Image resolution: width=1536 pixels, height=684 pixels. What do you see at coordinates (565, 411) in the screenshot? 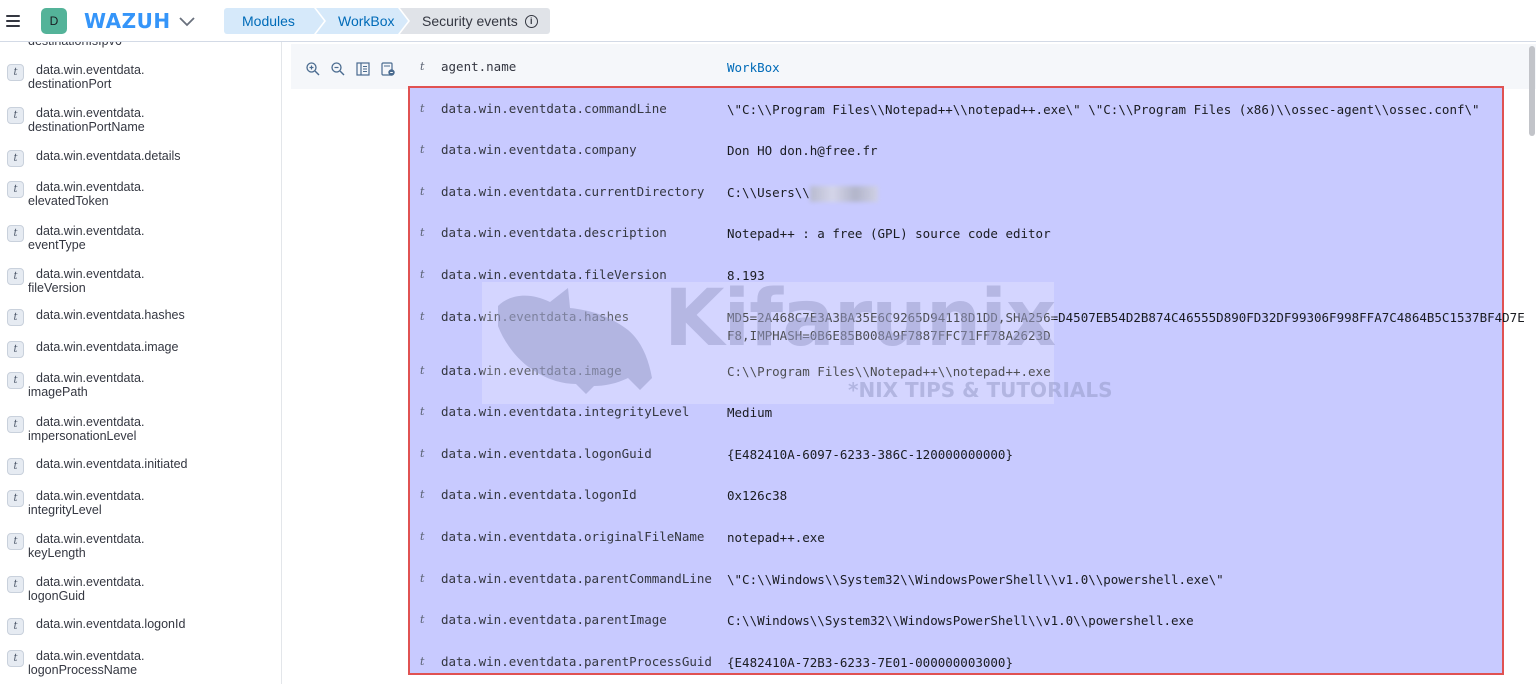
I see `doc-field-name: data.win.eventdata.integrityLevel` at bounding box center [565, 411].